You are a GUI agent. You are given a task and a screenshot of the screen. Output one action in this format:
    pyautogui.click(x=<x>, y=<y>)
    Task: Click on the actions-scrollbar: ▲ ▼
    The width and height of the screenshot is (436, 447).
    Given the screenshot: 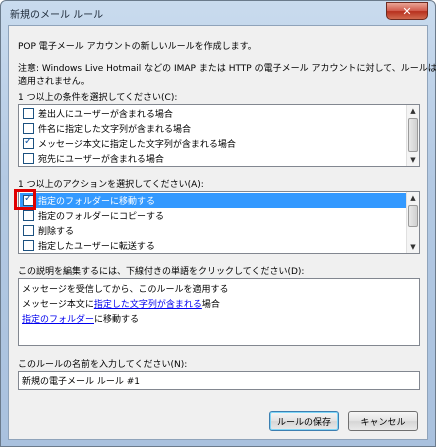 What is the action you would take?
    pyautogui.click(x=412, y=222)
    